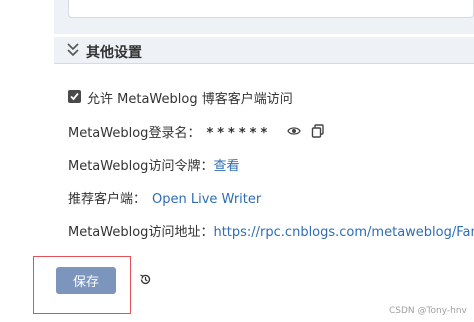 The image size is (474, 322). What do you see at coordinates (141, 232) in the screenshot?
I see `address-label: MetaWeblog访问地址：` at bounding box center [141, 232].